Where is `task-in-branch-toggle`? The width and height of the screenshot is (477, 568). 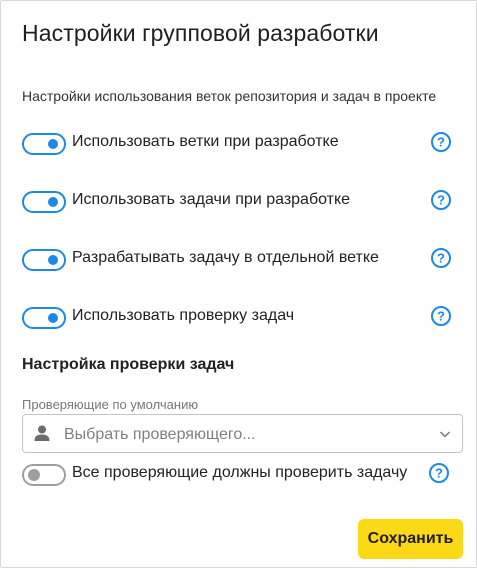
task-in-branch-toggle is located at coordinates (44, 260).